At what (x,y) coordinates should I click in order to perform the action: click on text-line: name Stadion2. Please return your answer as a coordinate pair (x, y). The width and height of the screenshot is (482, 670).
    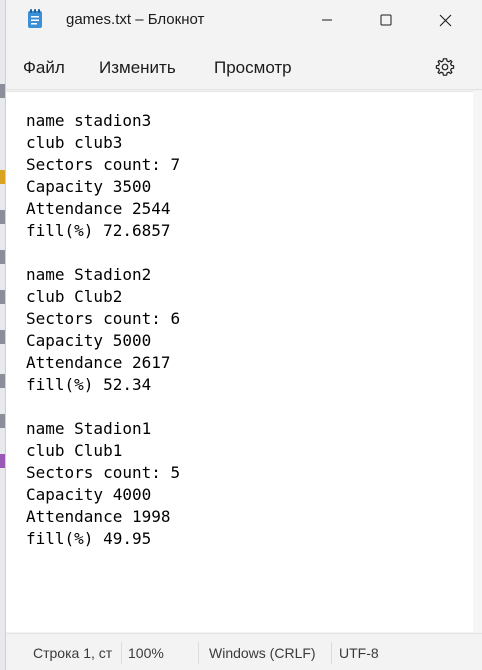
    Looking at the image, I should click on (89, 274).